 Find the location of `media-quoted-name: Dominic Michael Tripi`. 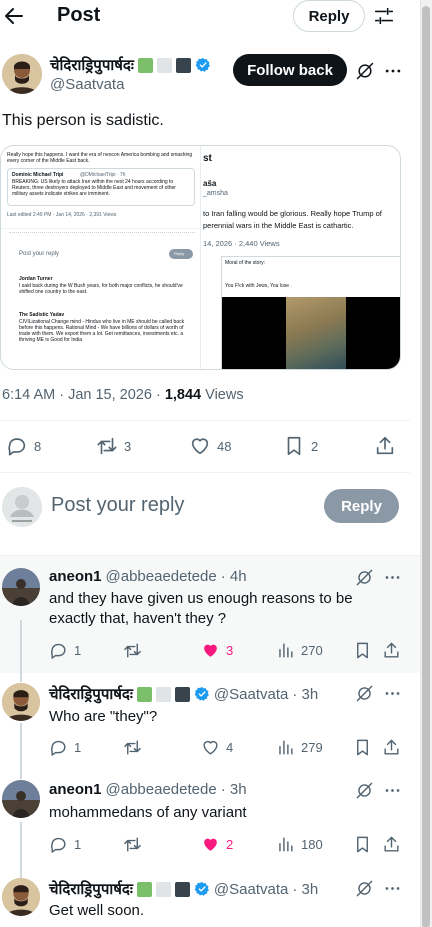

media-quoted-name: Dominic Michael Tripi is located at coordinates (38, 175).